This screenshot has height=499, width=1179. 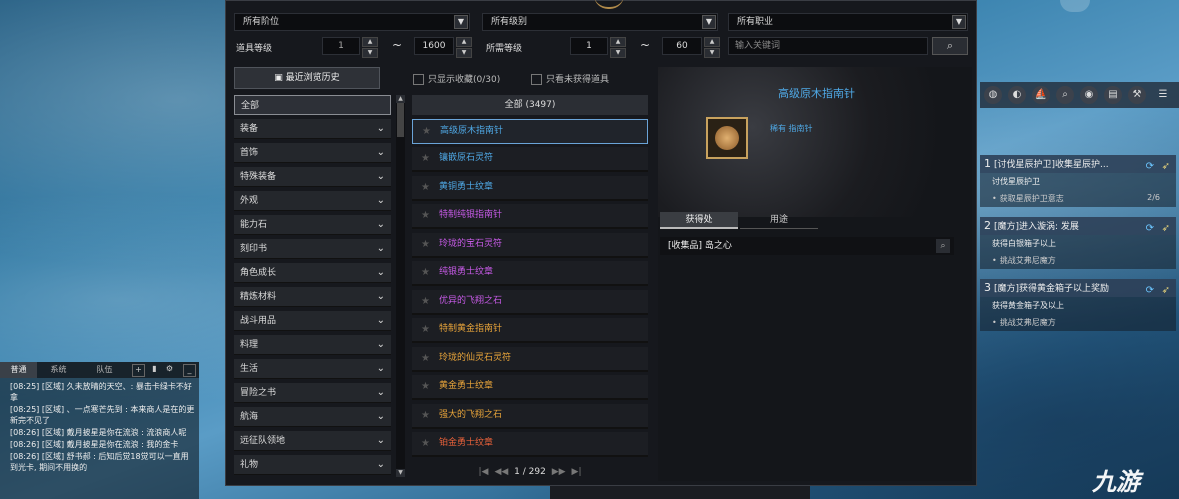 I want to click on lock-icon: ▮, so click(x=154, y=369).